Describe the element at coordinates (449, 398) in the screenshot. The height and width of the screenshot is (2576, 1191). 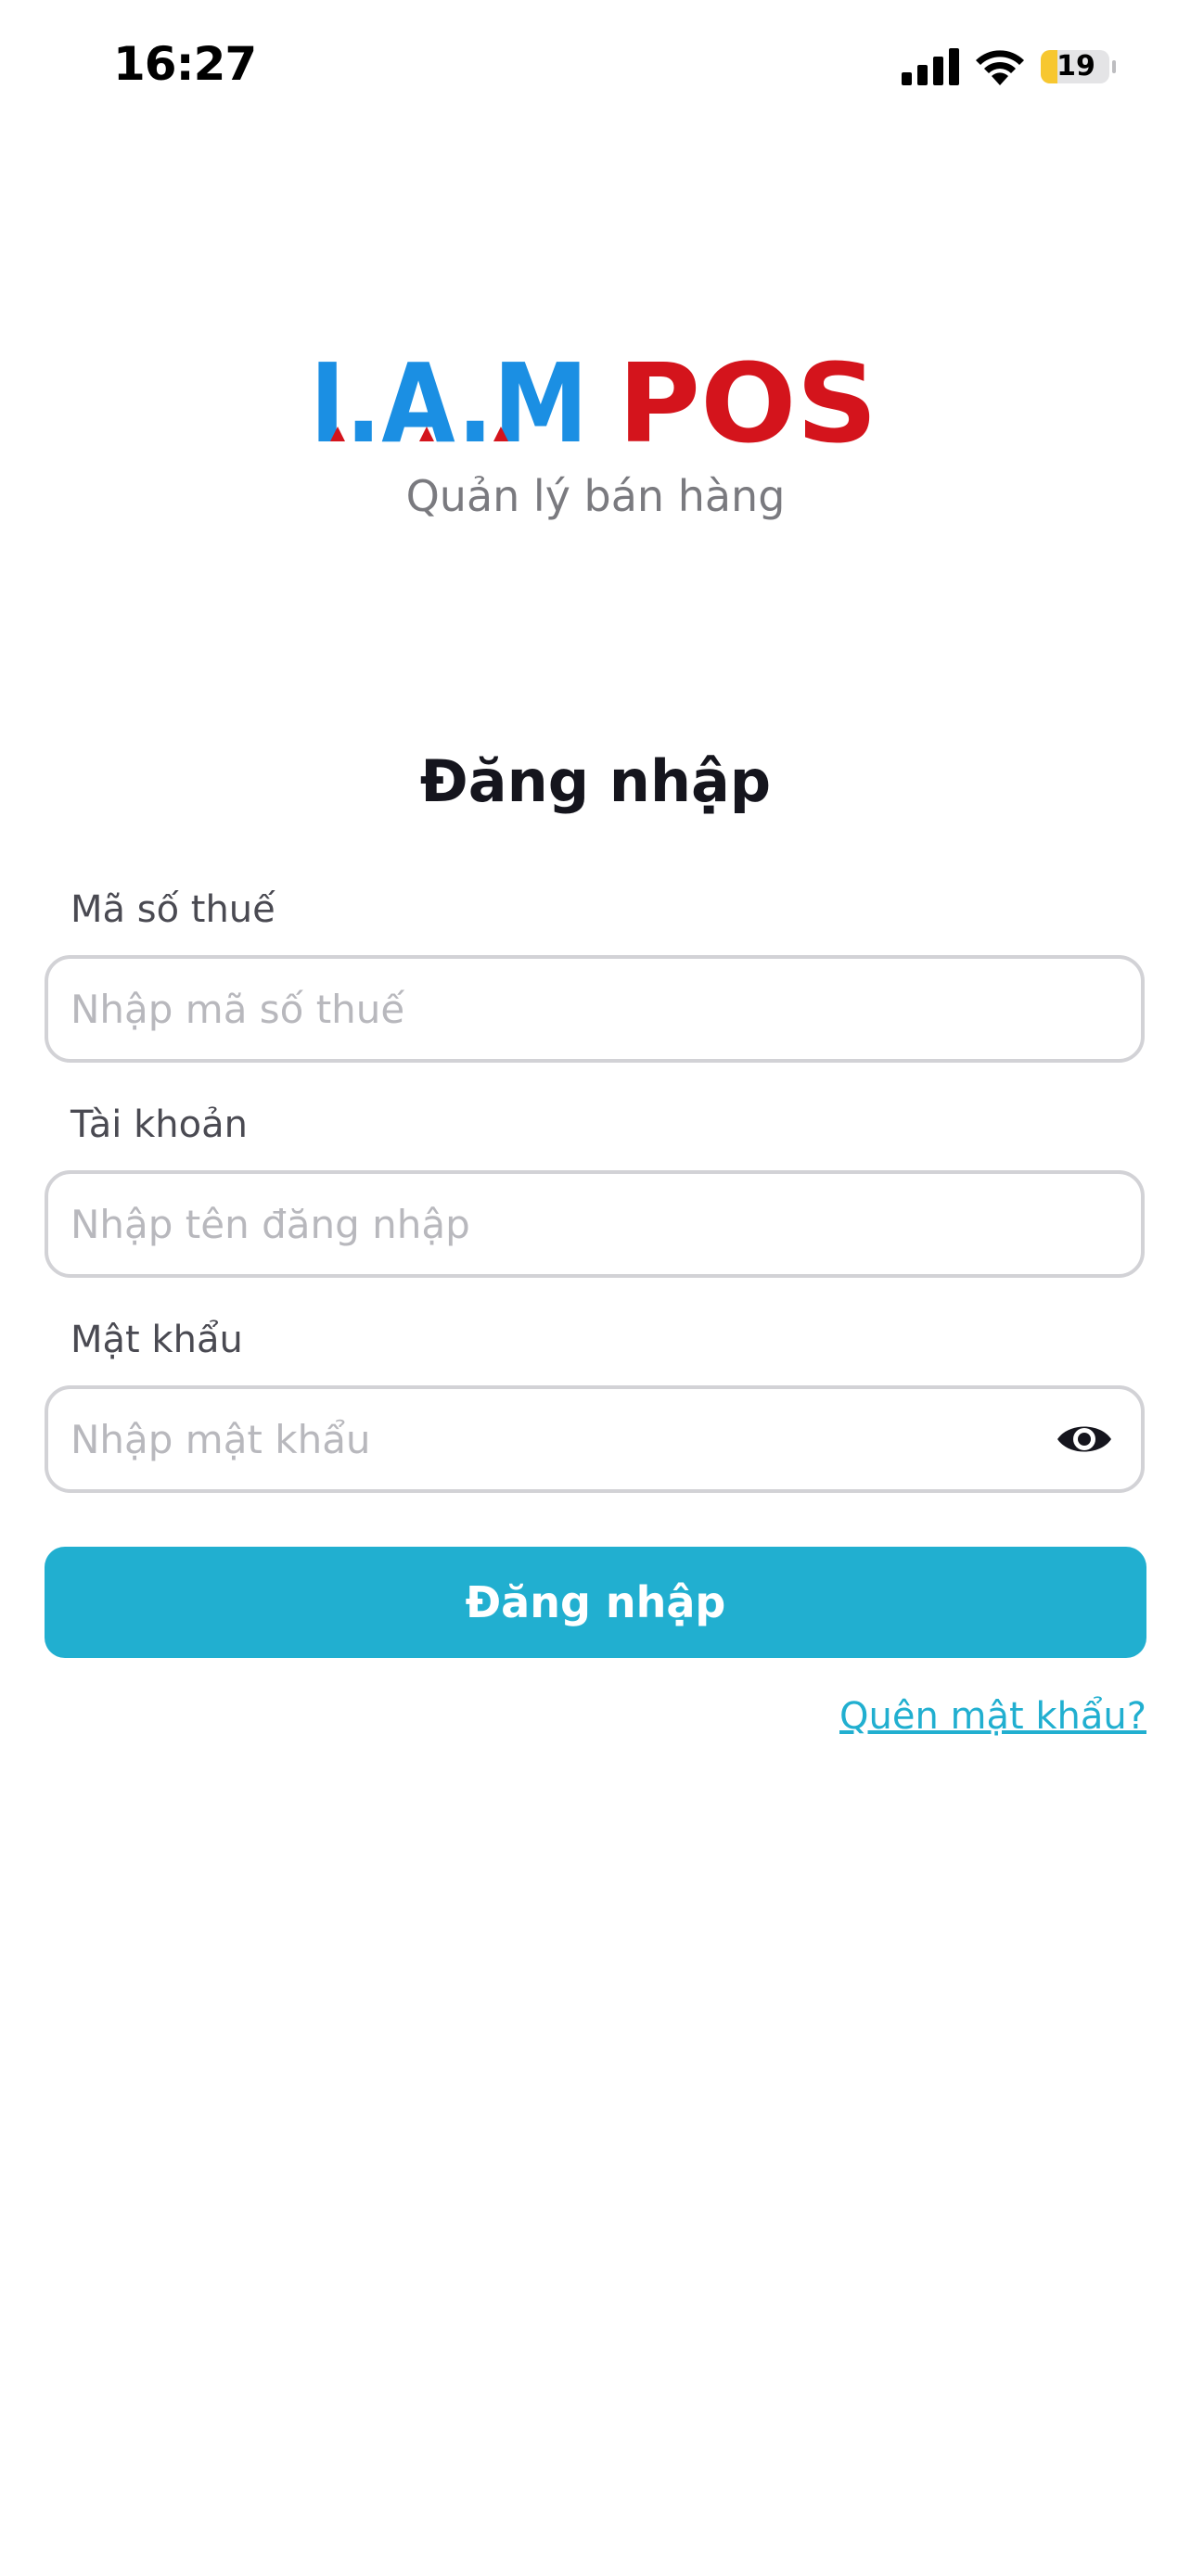
I see `logo-text-iam: I.A.M` at that location.